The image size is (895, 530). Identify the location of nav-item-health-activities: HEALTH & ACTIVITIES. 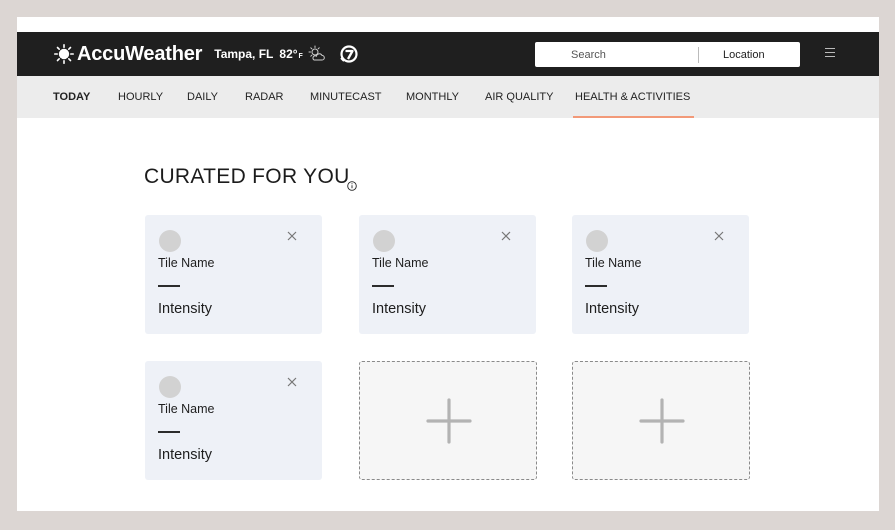
(632, 97).